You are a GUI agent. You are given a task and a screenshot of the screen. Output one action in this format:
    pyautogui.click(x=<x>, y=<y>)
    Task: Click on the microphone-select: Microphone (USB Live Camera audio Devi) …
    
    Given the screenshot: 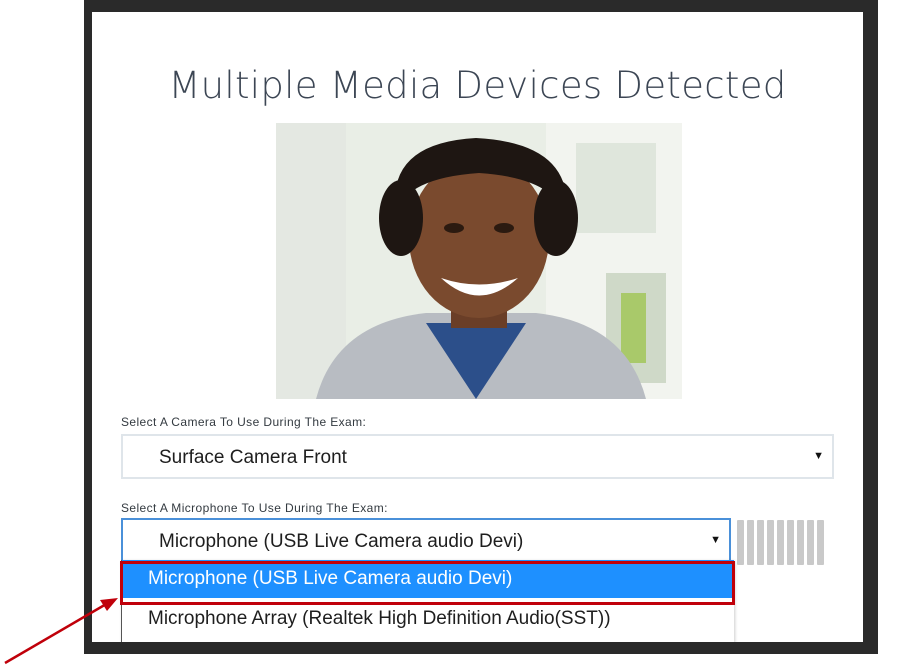 What is the action you would take?
    pyautogui.click(x=426, y=541)
    